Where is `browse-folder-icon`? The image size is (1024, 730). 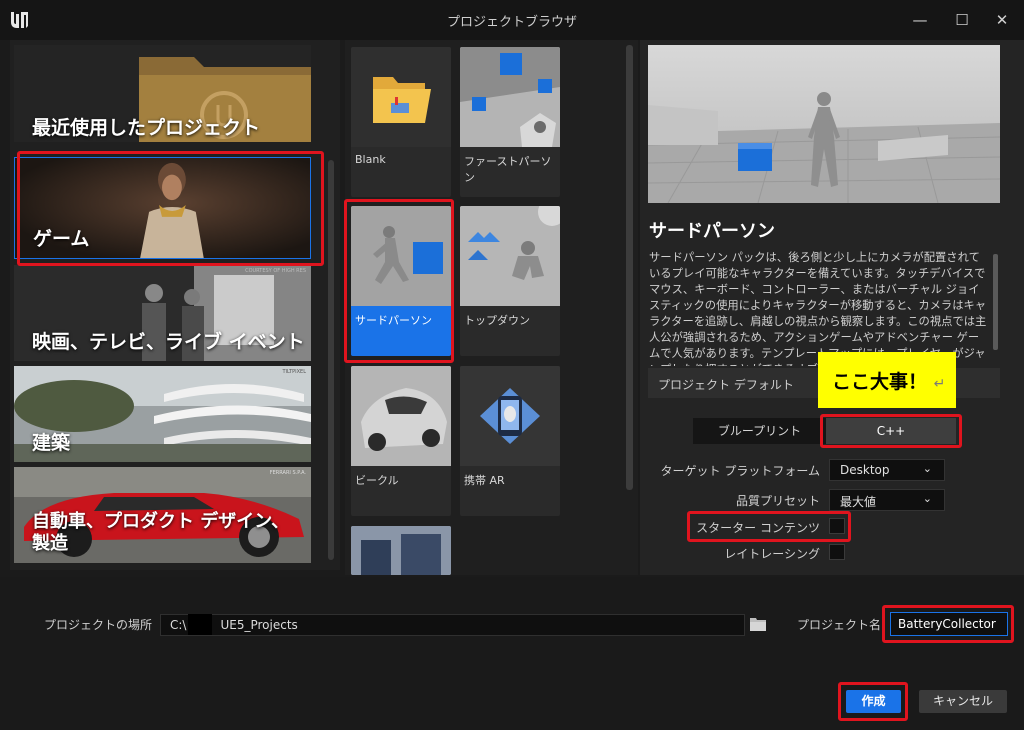 browse-folder-icon is located at coordinates (758, 624).